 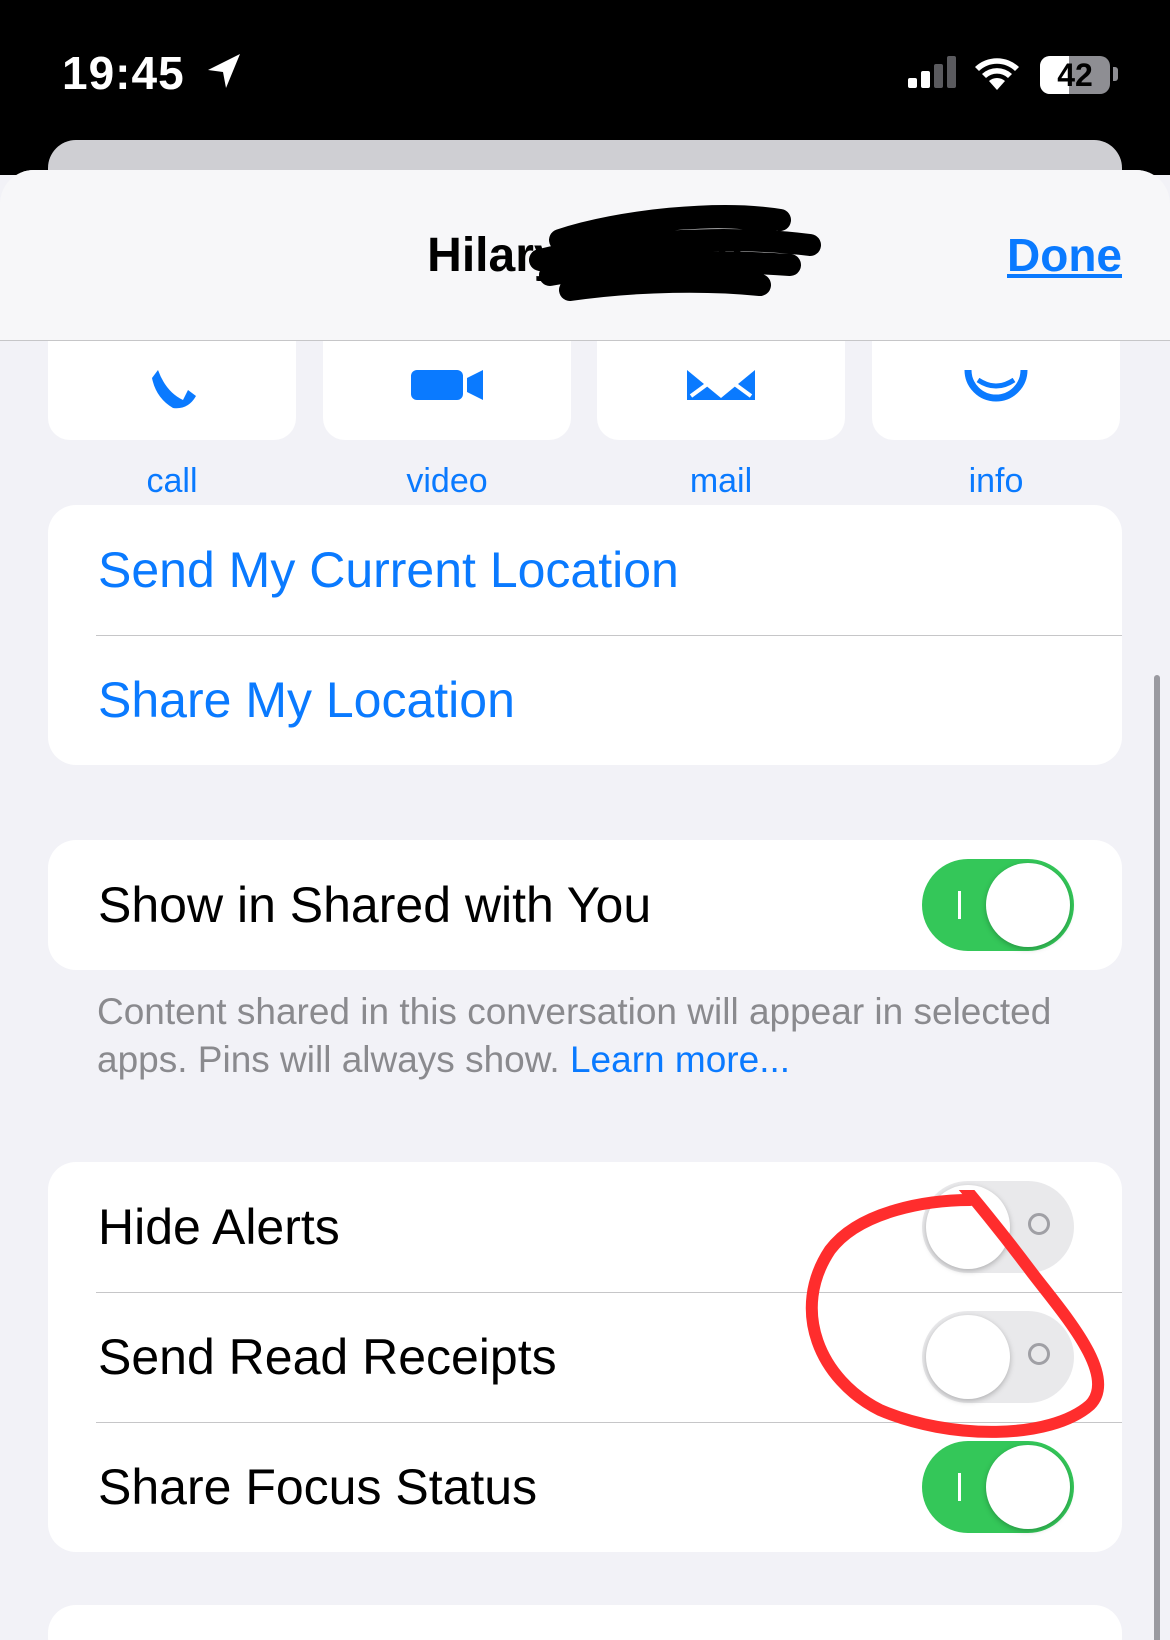 I want to click on mail-label: mail, so click(x=721, y=481).